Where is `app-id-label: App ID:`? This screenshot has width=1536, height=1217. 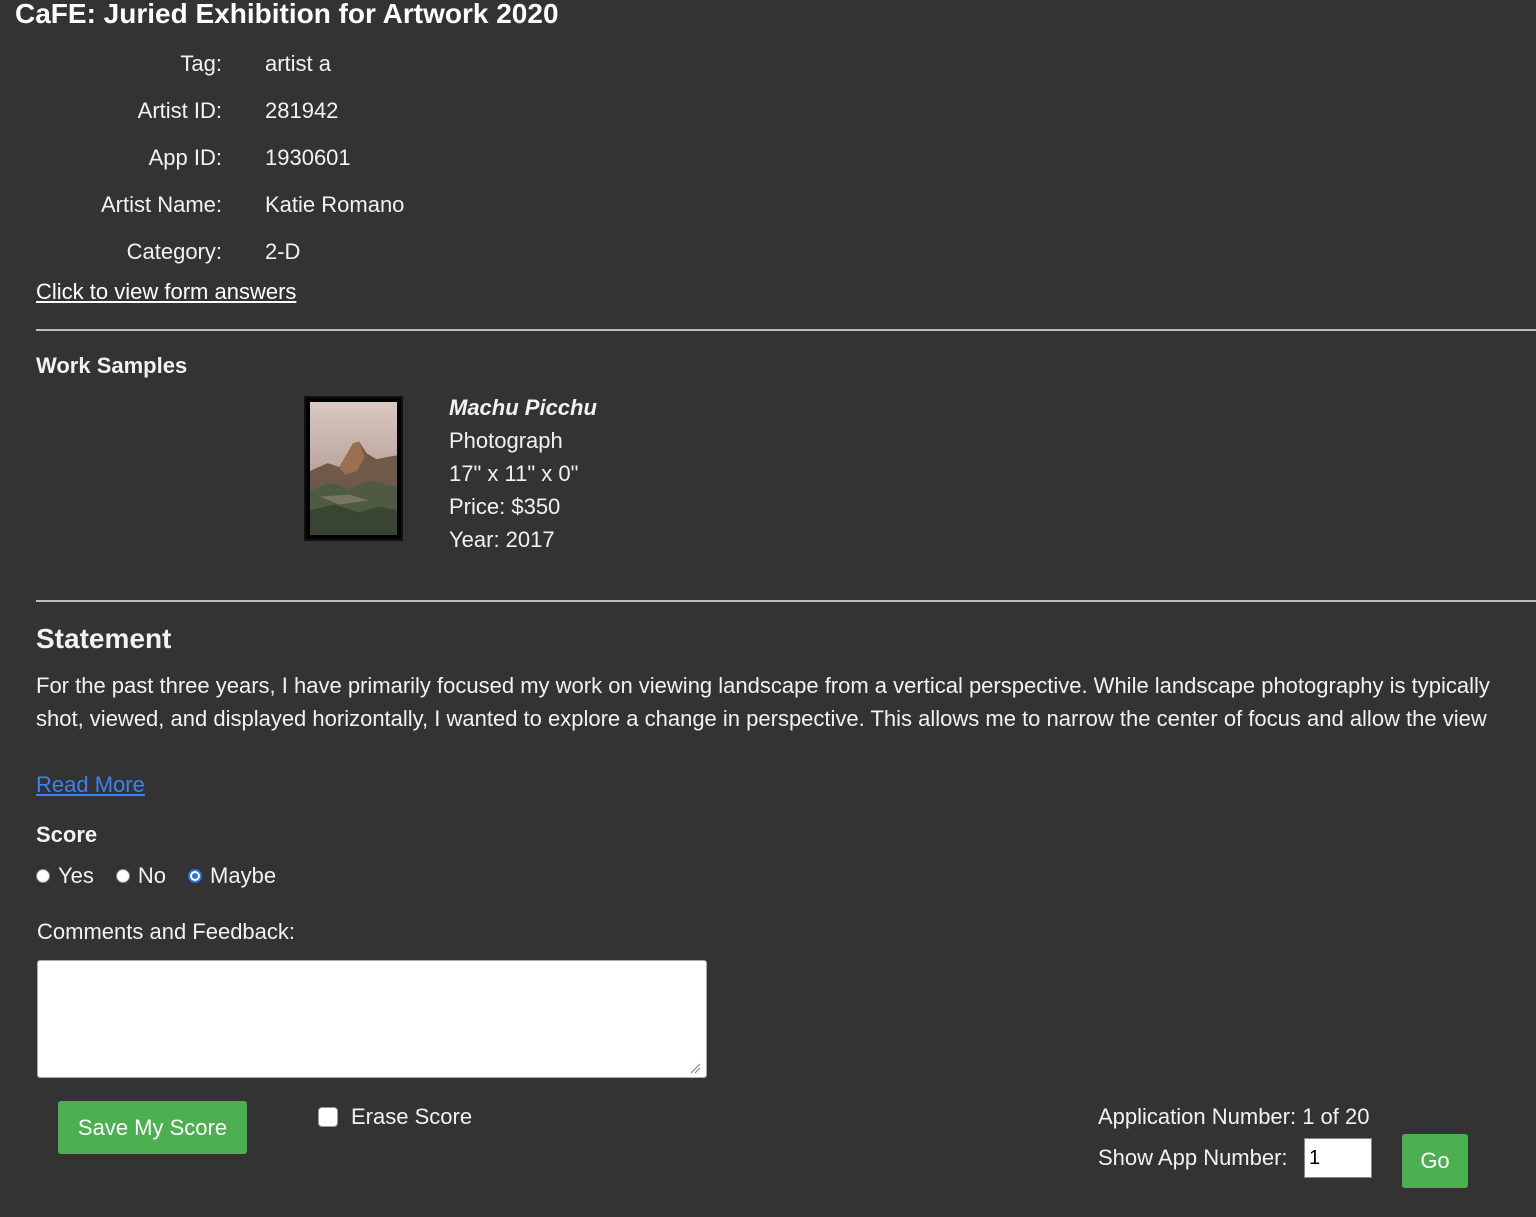
app-id-label: App ID: is located at coordinates (185, 157).